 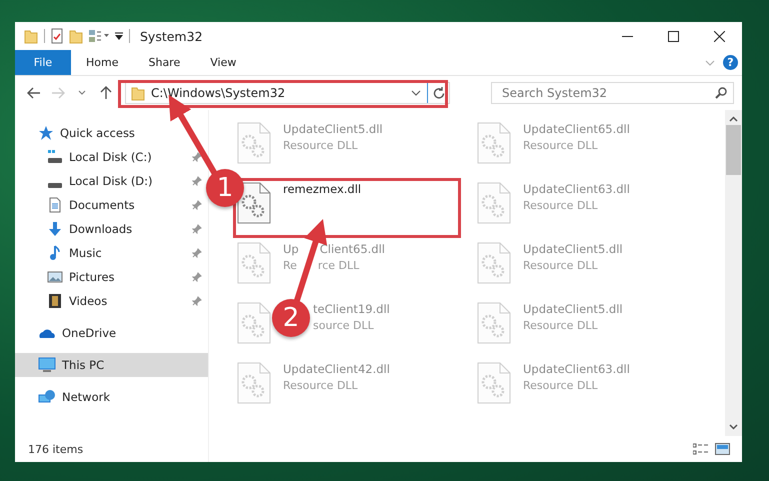 I want to click on refresh-icon, so click(x=438, y=93).